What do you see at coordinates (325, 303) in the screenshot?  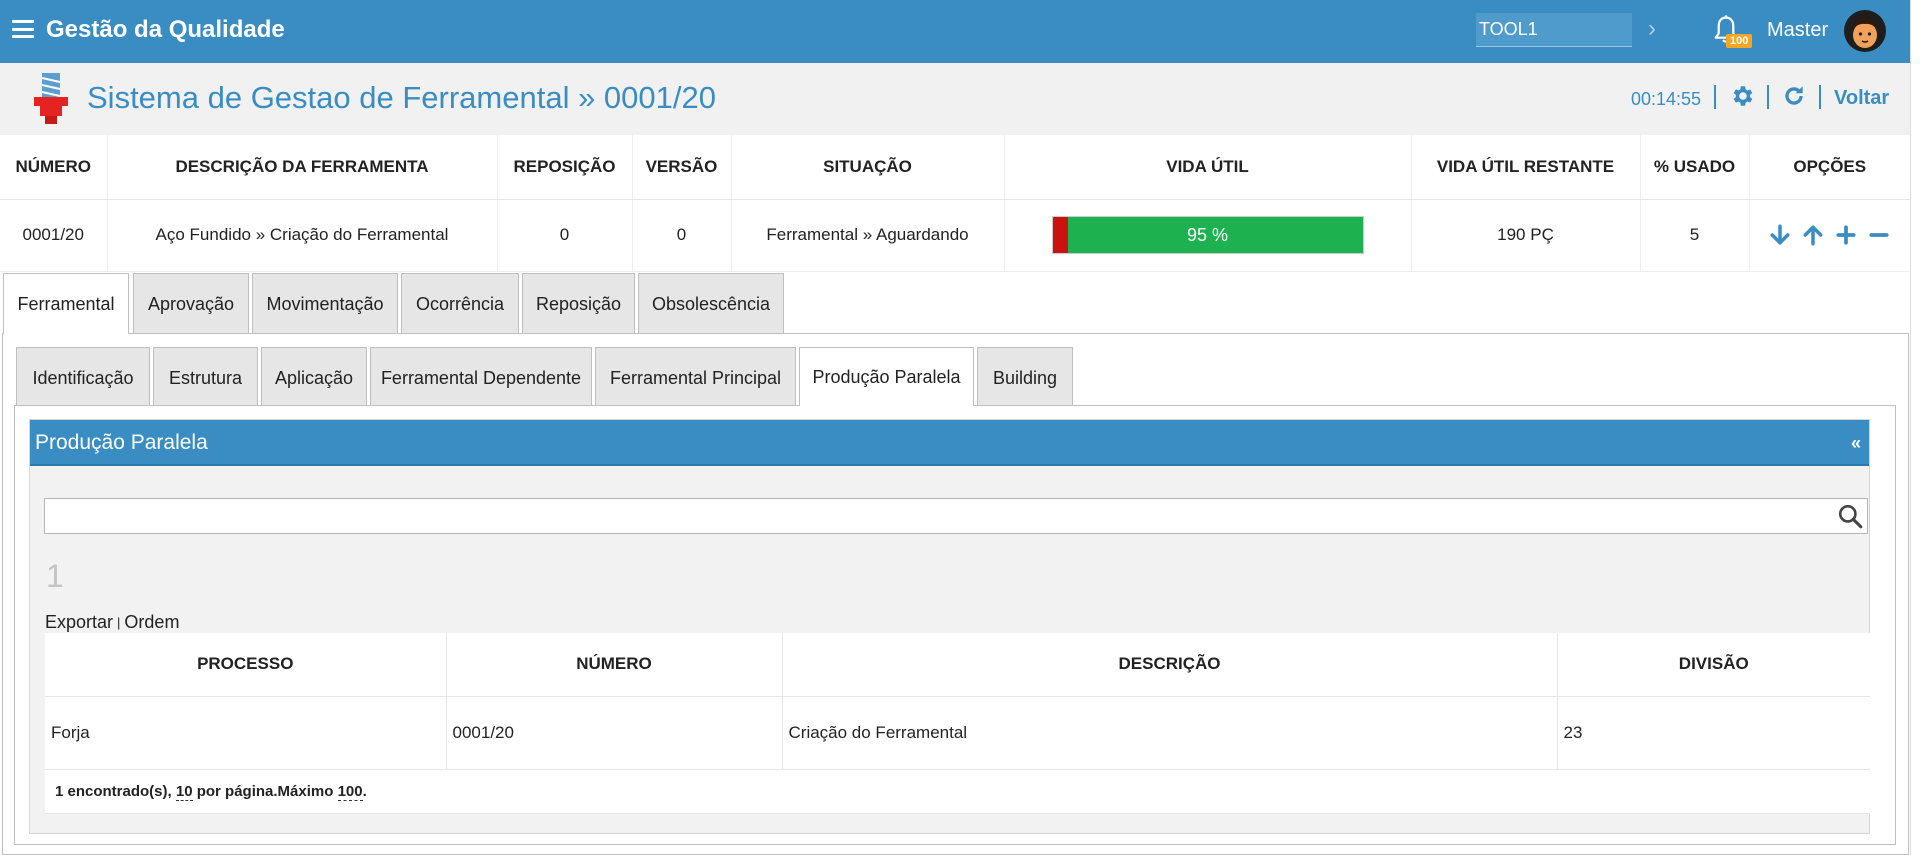 I see `tab-movimentacao: Movimentação` at bounding box center [325, 303].